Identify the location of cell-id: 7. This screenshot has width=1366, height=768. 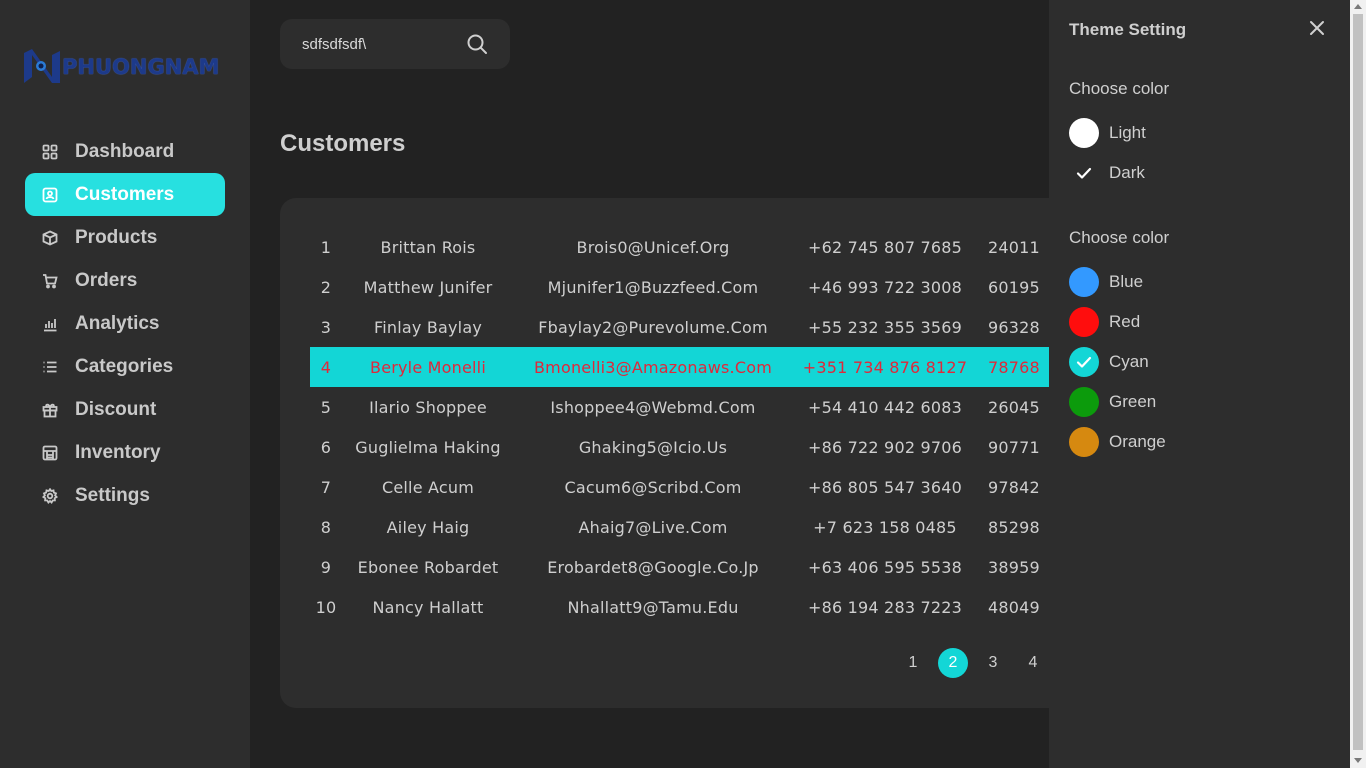
(326, 487).